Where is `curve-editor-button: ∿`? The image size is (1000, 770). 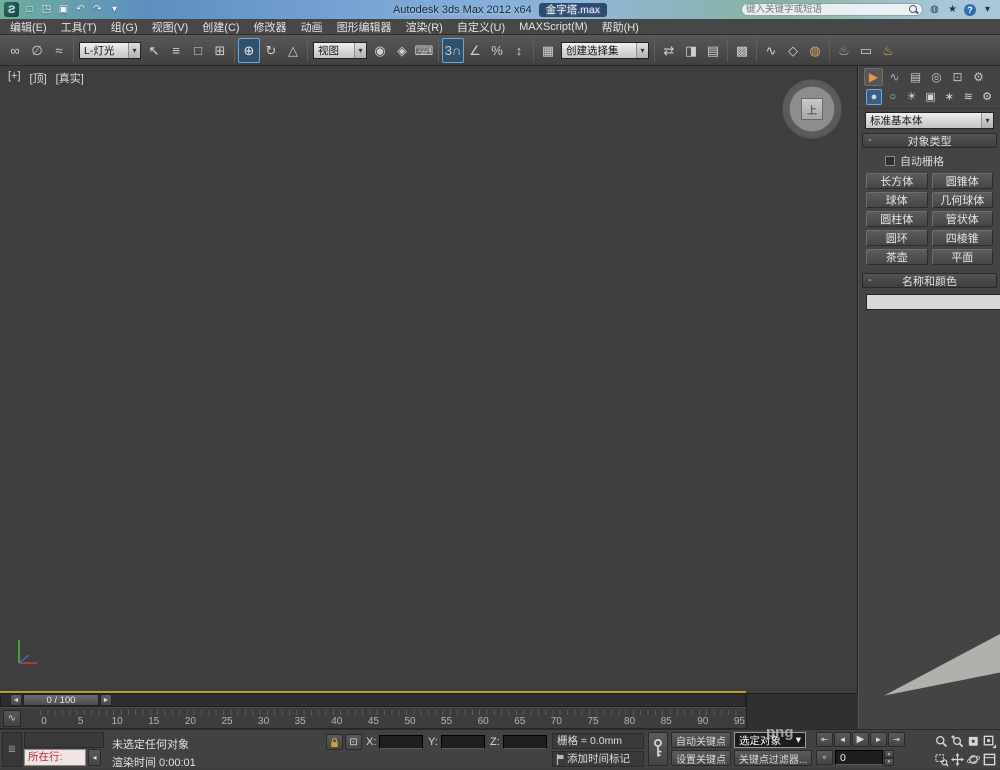
curve-editor-button: ∿ is located at coordinates (771, 50).